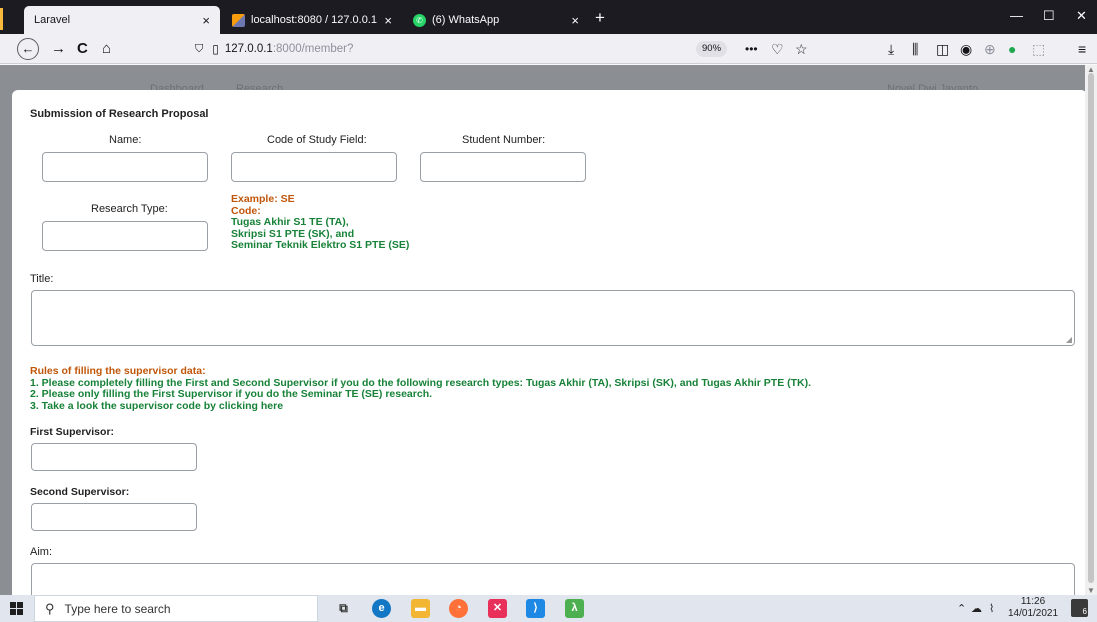 The width and height of the screenshot is (1097, 622). What do you see at coordinates (313, 49) in the screenshot?
I see `url-path: :8000/member?` at bounding box center [313, 49].